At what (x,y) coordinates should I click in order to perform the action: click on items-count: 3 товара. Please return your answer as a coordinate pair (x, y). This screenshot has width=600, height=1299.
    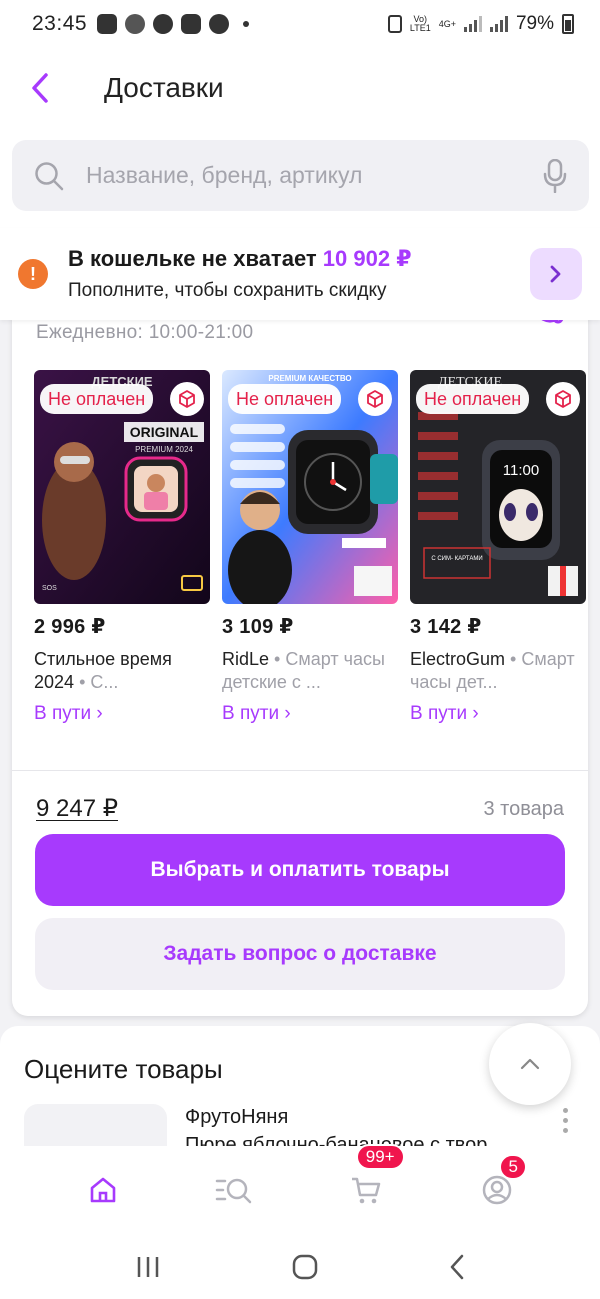
    Looking at the image, I should click on (523, 809).